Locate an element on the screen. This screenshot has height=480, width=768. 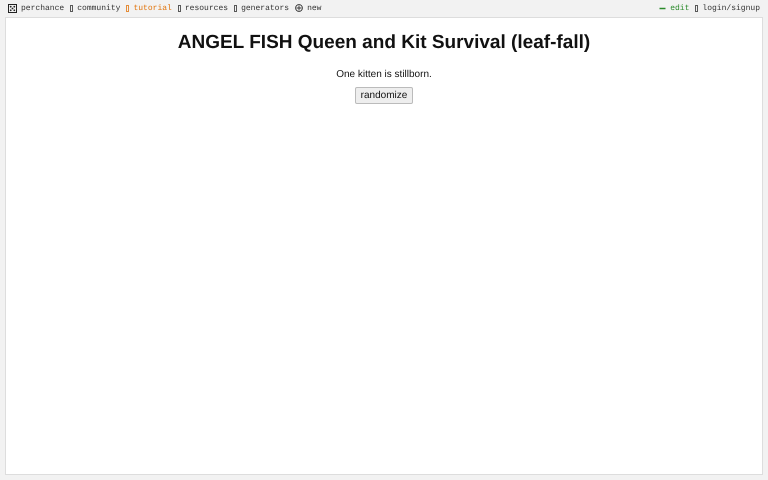
randomize-button: randomize is located at coordinates (384, 95).